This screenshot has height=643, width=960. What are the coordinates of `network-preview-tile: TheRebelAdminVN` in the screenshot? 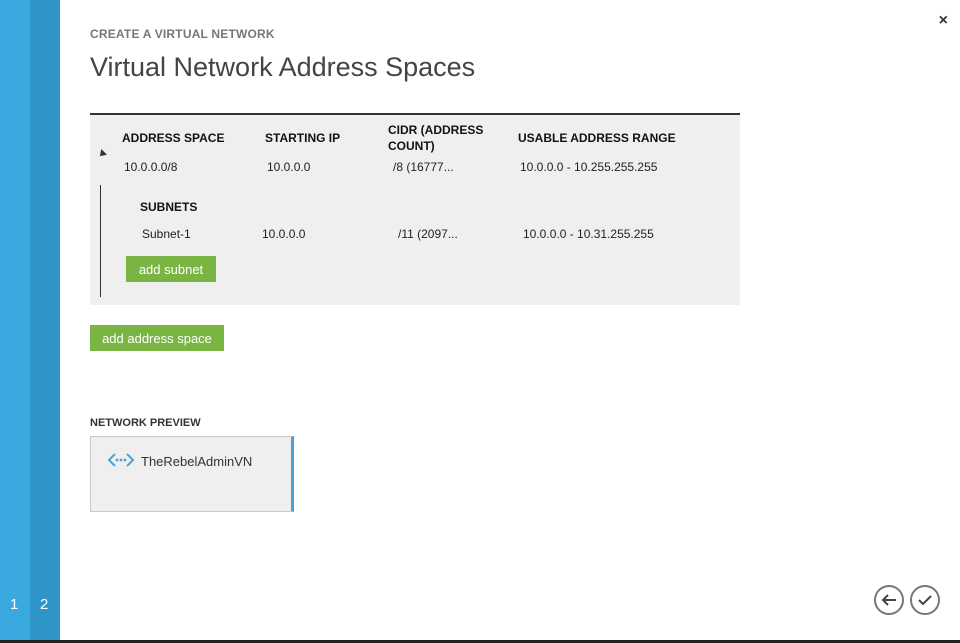 It's located at (192, 474).